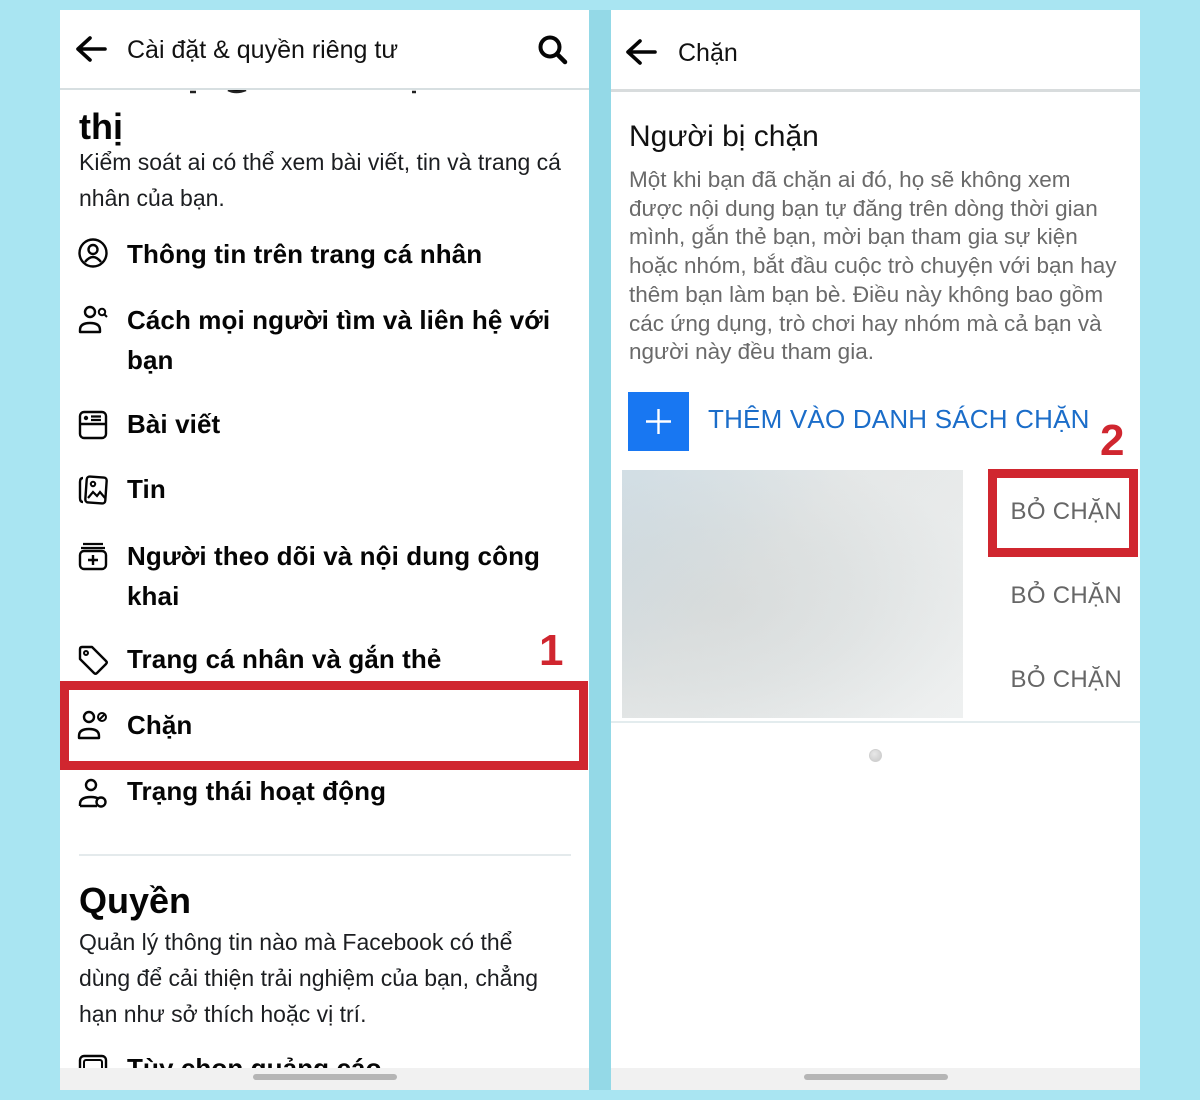 The image size is (1200, 1100). Describe the element at coordinates (146, 489) in the screenshot. I see `menu-item-label: Tin` at that location.